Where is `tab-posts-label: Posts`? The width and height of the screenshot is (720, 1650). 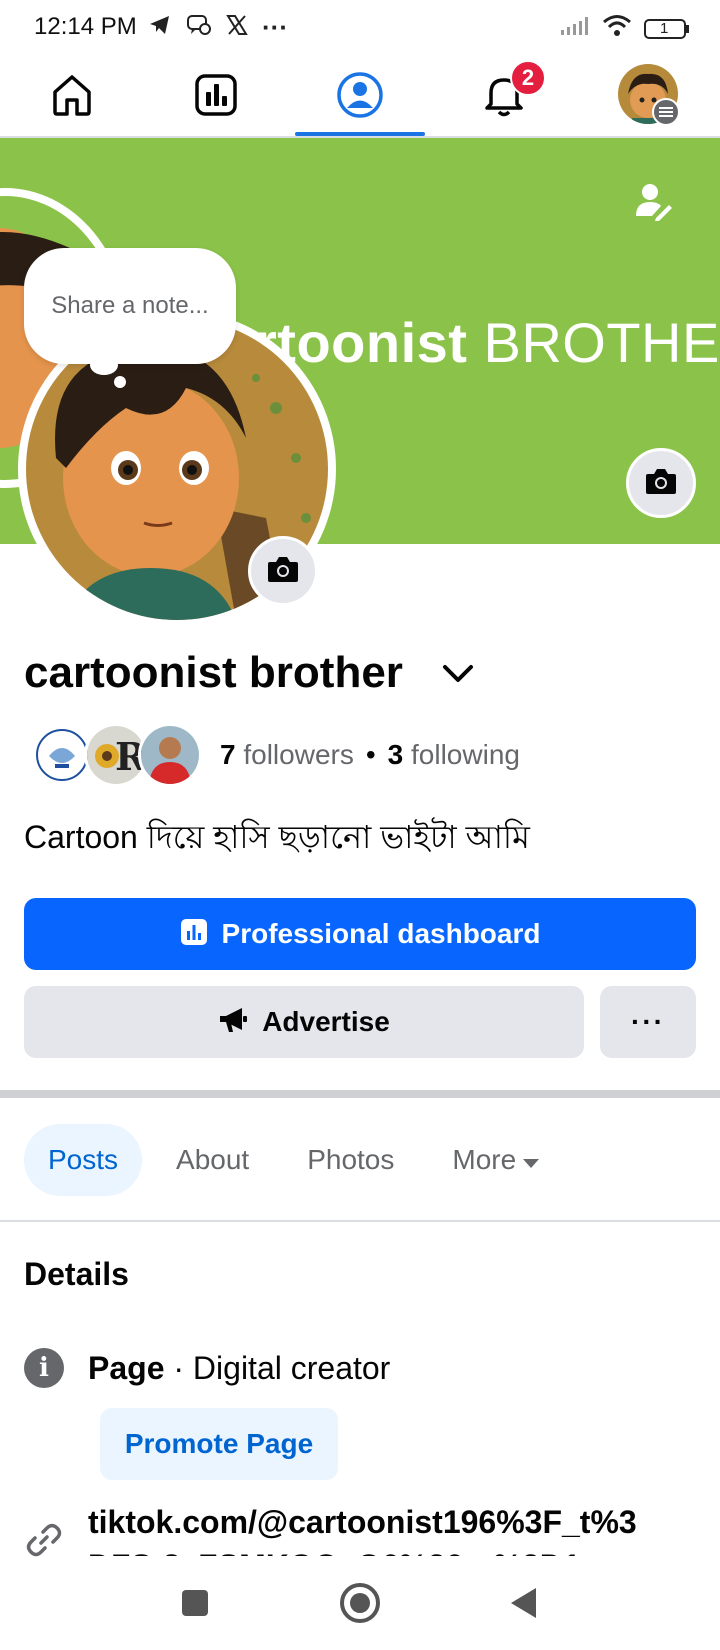
tab-posts-label: Posts is located at coordinates (83, 1159).